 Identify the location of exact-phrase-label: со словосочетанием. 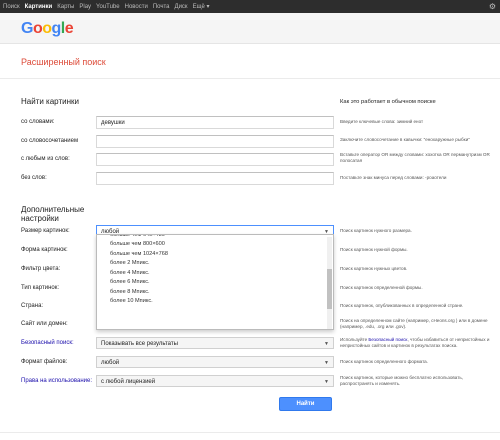
(50, 141).